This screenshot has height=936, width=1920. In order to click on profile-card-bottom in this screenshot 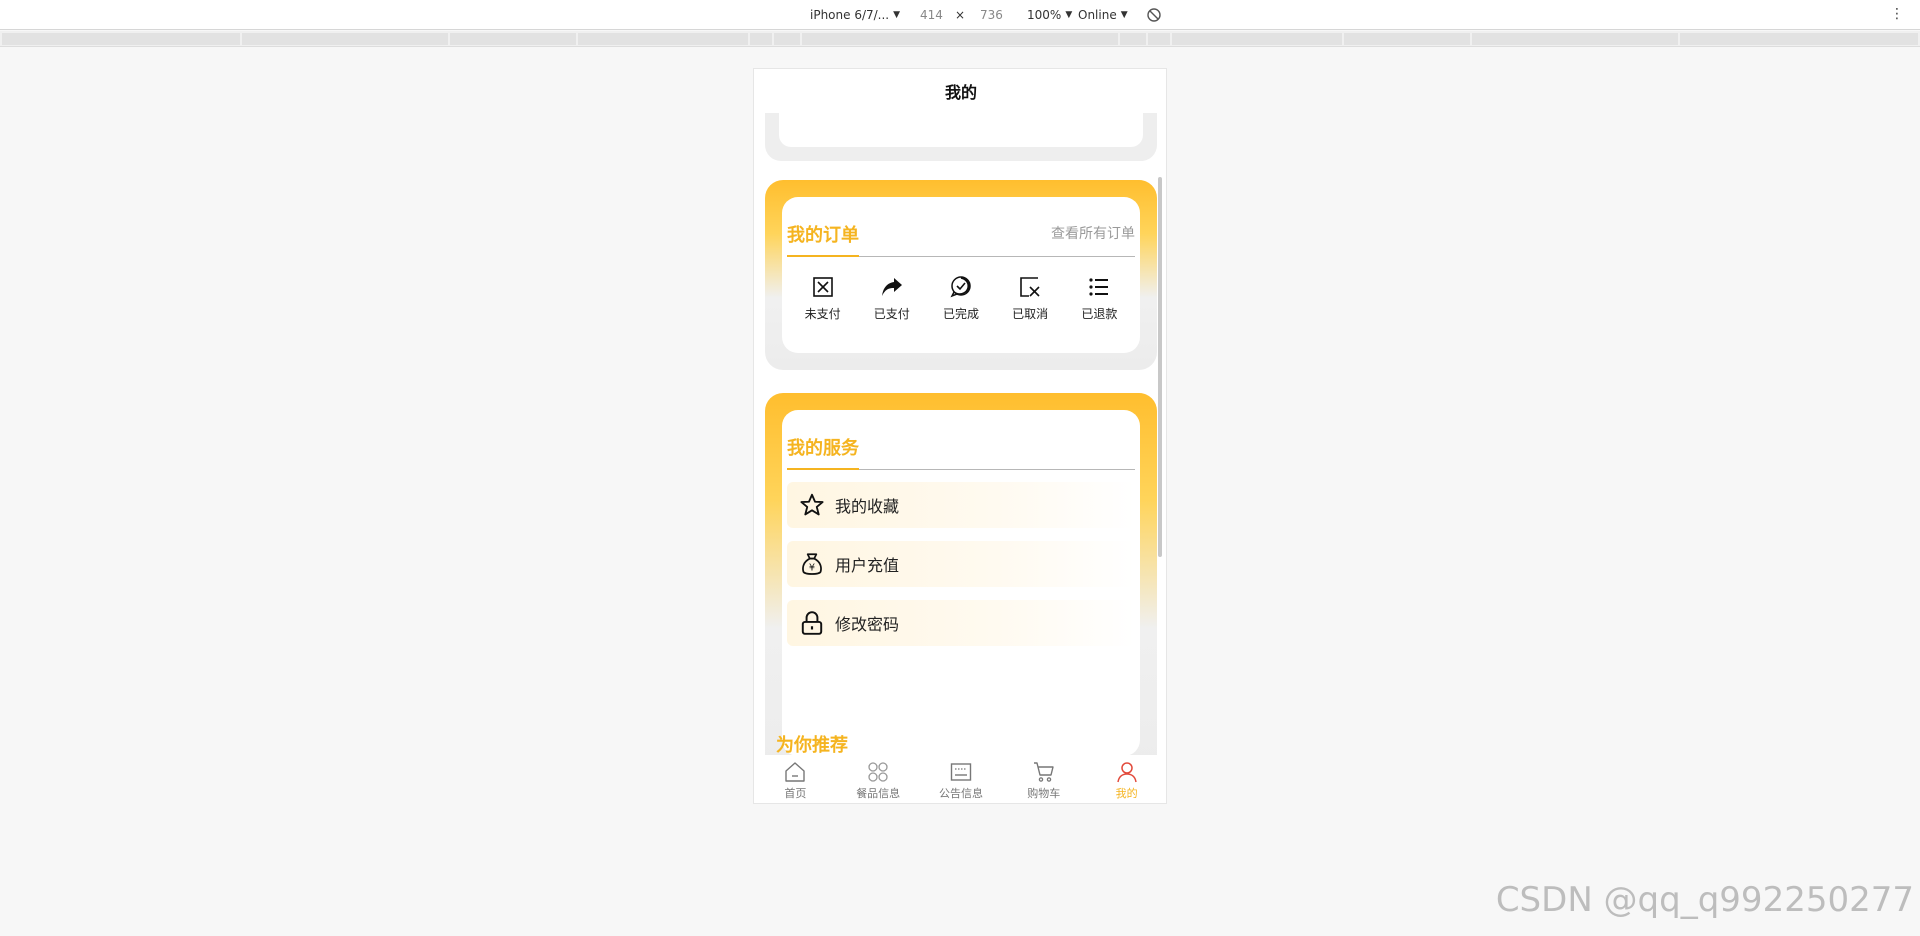, I will do `click(961, 137)`.